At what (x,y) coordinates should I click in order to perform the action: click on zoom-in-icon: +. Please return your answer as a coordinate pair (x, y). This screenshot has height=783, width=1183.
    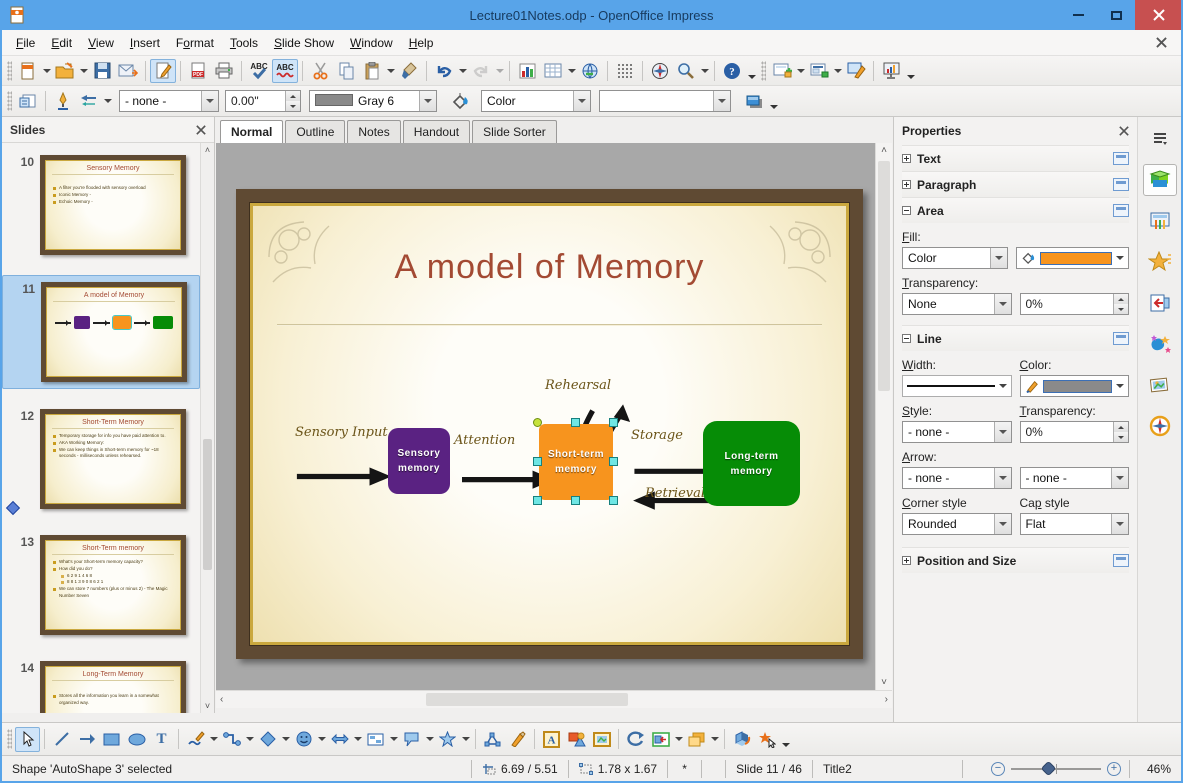
    Looking at the image, I should click on (1114, 768).